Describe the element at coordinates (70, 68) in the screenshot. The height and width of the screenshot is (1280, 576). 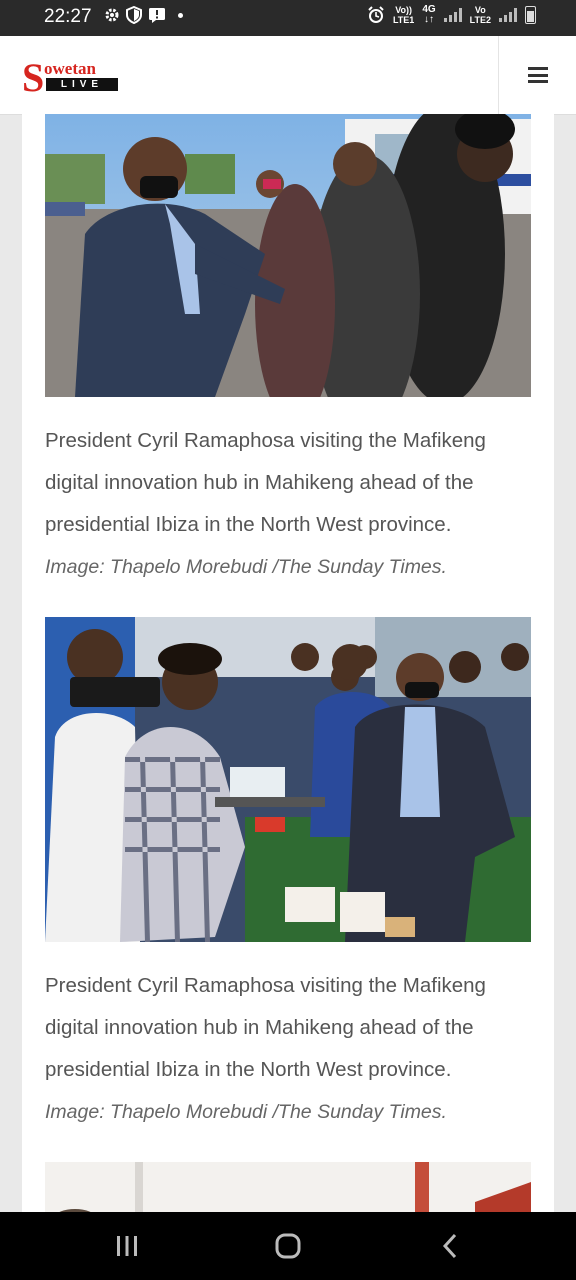
I see `logo-word: owetan` at that location.